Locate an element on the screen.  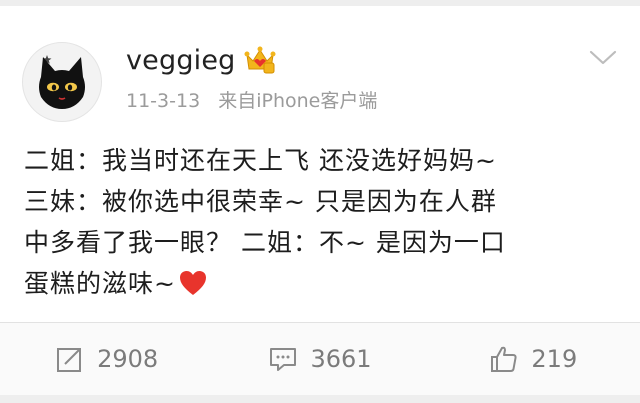
repost-button: 2908 is located at coordinates (106, 359).